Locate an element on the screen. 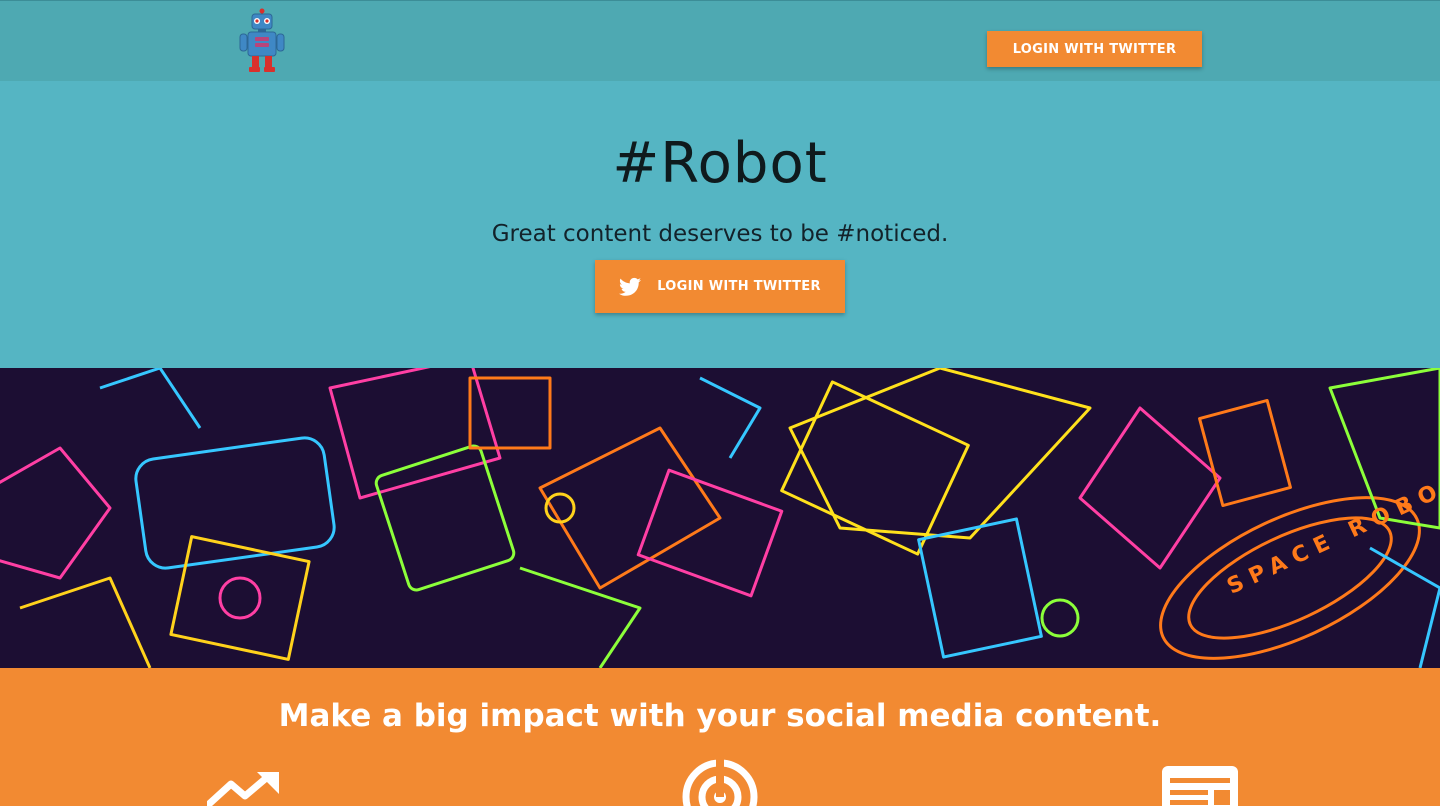 The height and width of the screenshot is (806, 1440). robot-logo-icon is located at coordinates (262, 41).